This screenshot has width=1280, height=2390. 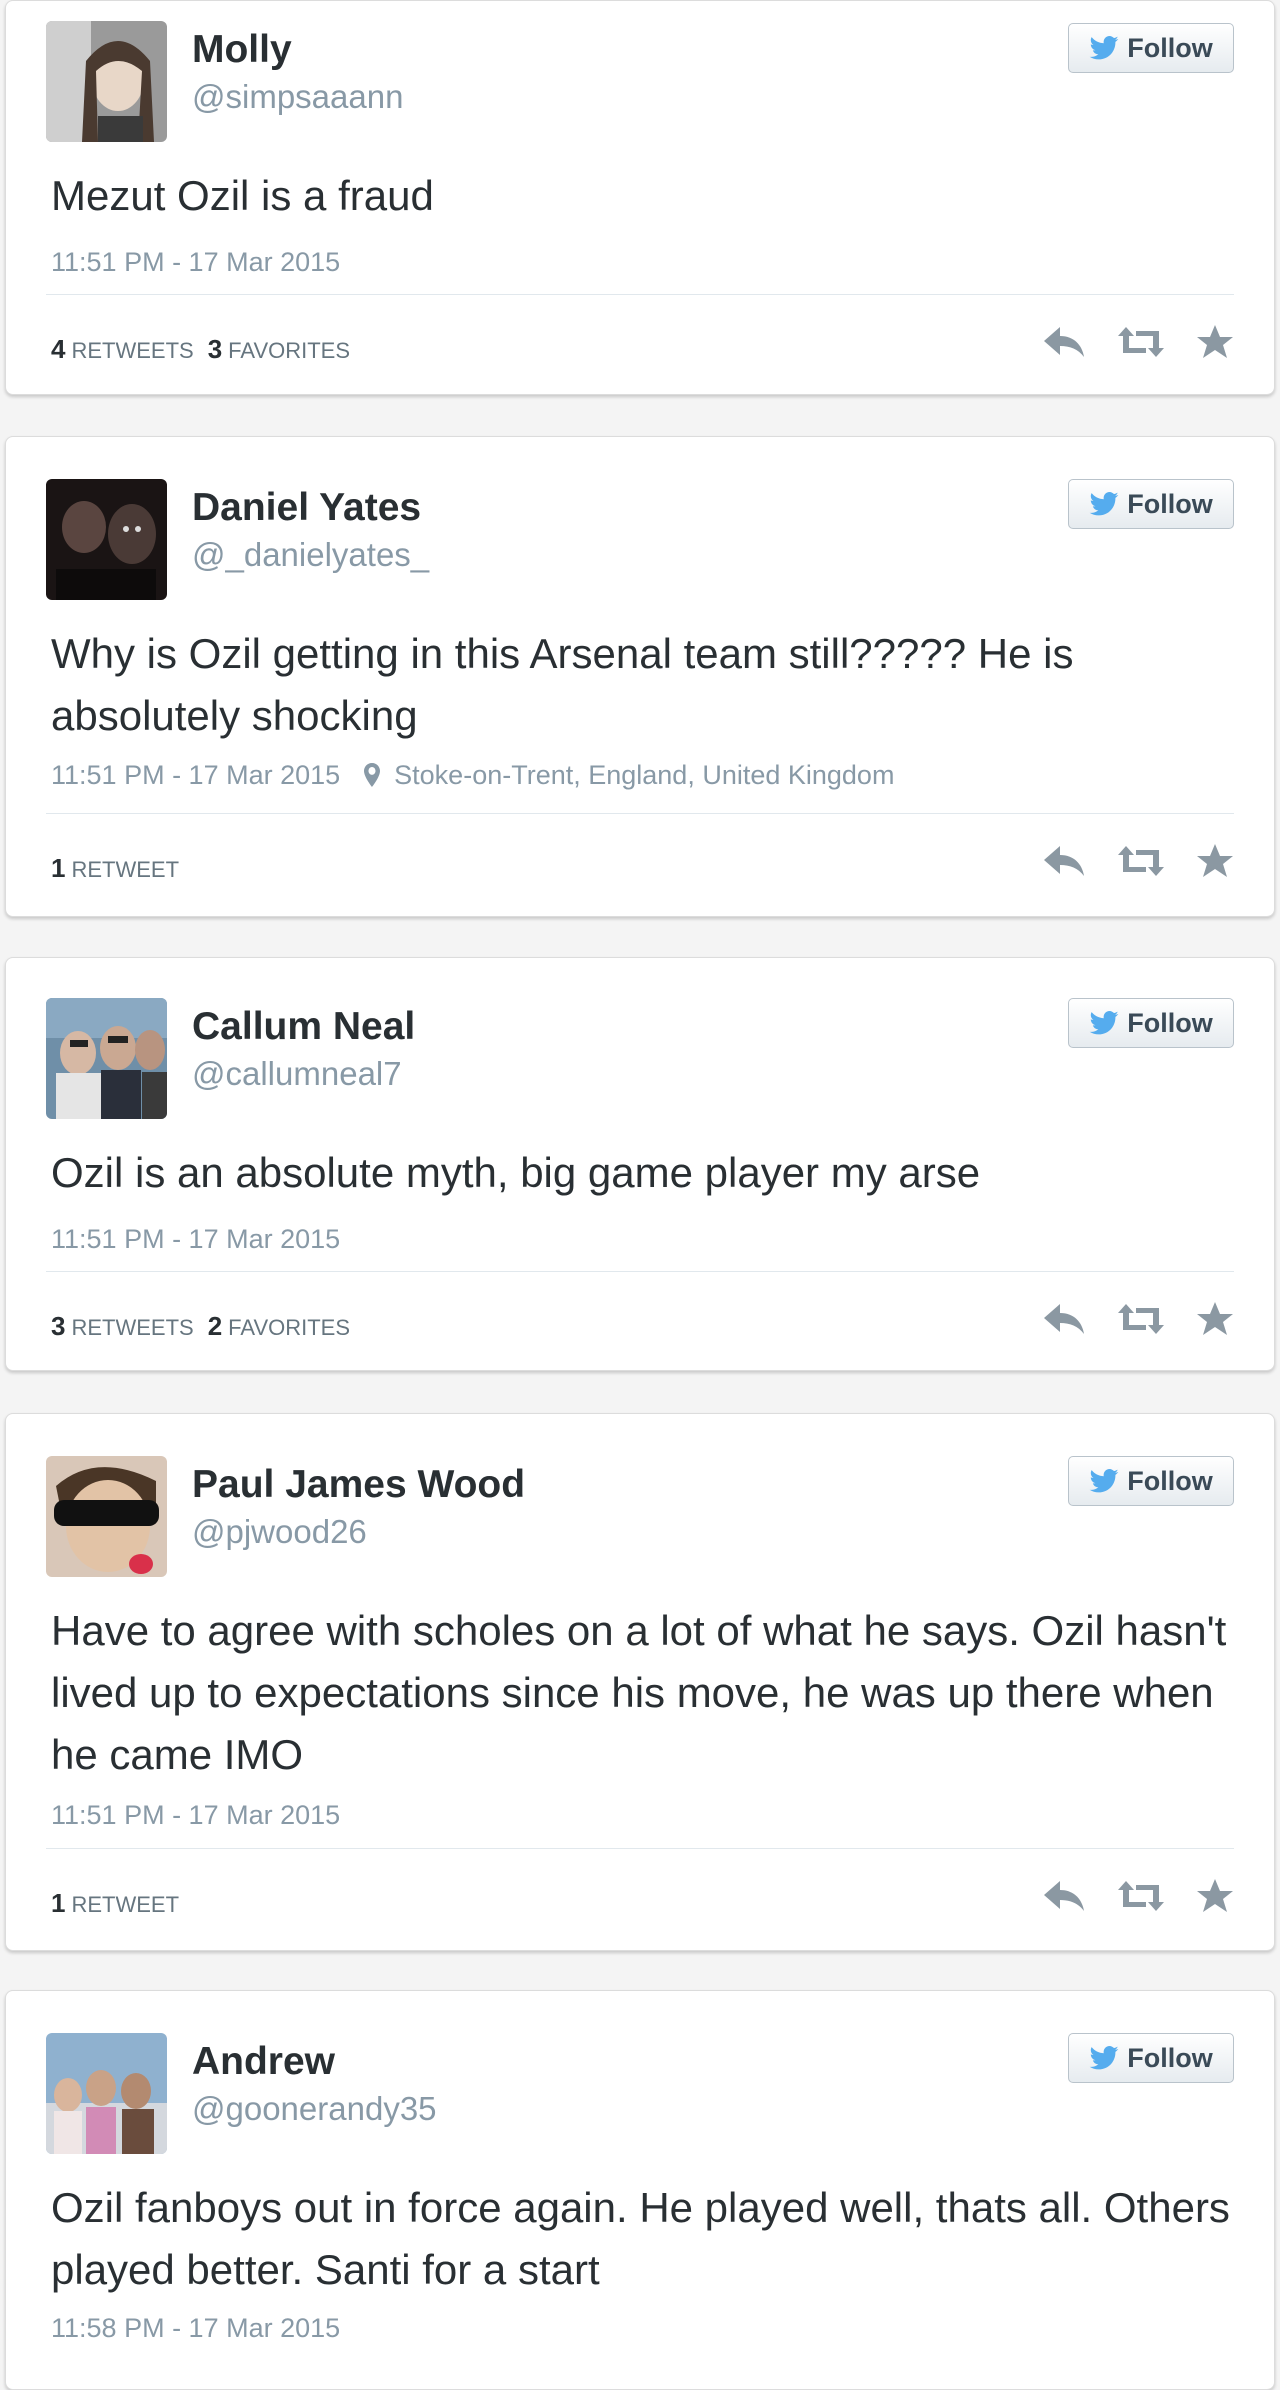 What do you see at coordinates (200, 350) in the screenshot?
I see `tweet-stats: 4 RETWEETS 3 FAVORITES` at bounding box center [200, 350].